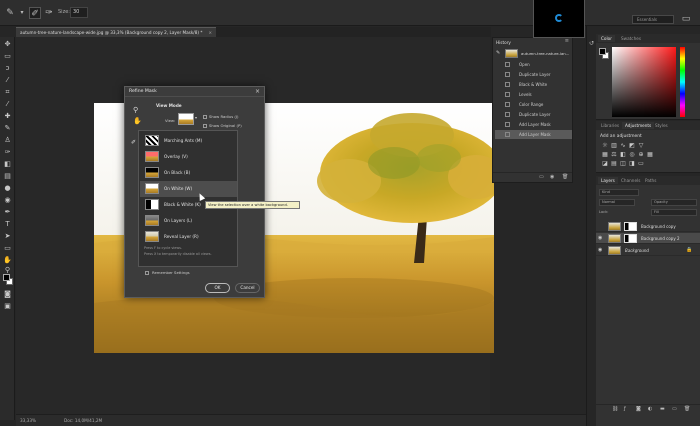 This screenshot has height=426, width=700. Describe the element at coordinates (632, 155) in the screenshot. I see `photo-filter-icon: ◎` at that location.